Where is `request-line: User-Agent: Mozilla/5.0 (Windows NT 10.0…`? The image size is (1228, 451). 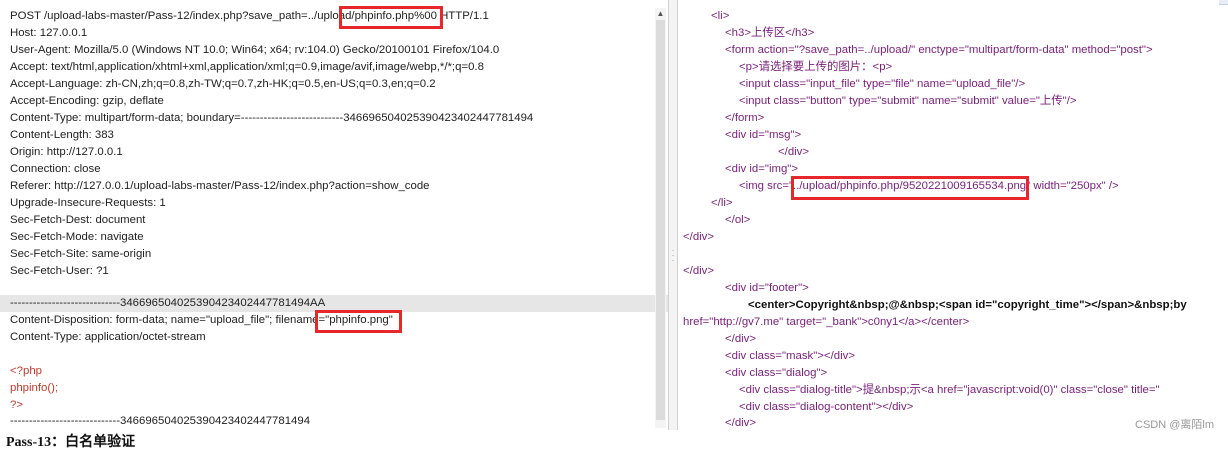 request-line: User-Agent: Mozilla/5.0 (Windows NT 10.0… is located at coordinates (255, 50).